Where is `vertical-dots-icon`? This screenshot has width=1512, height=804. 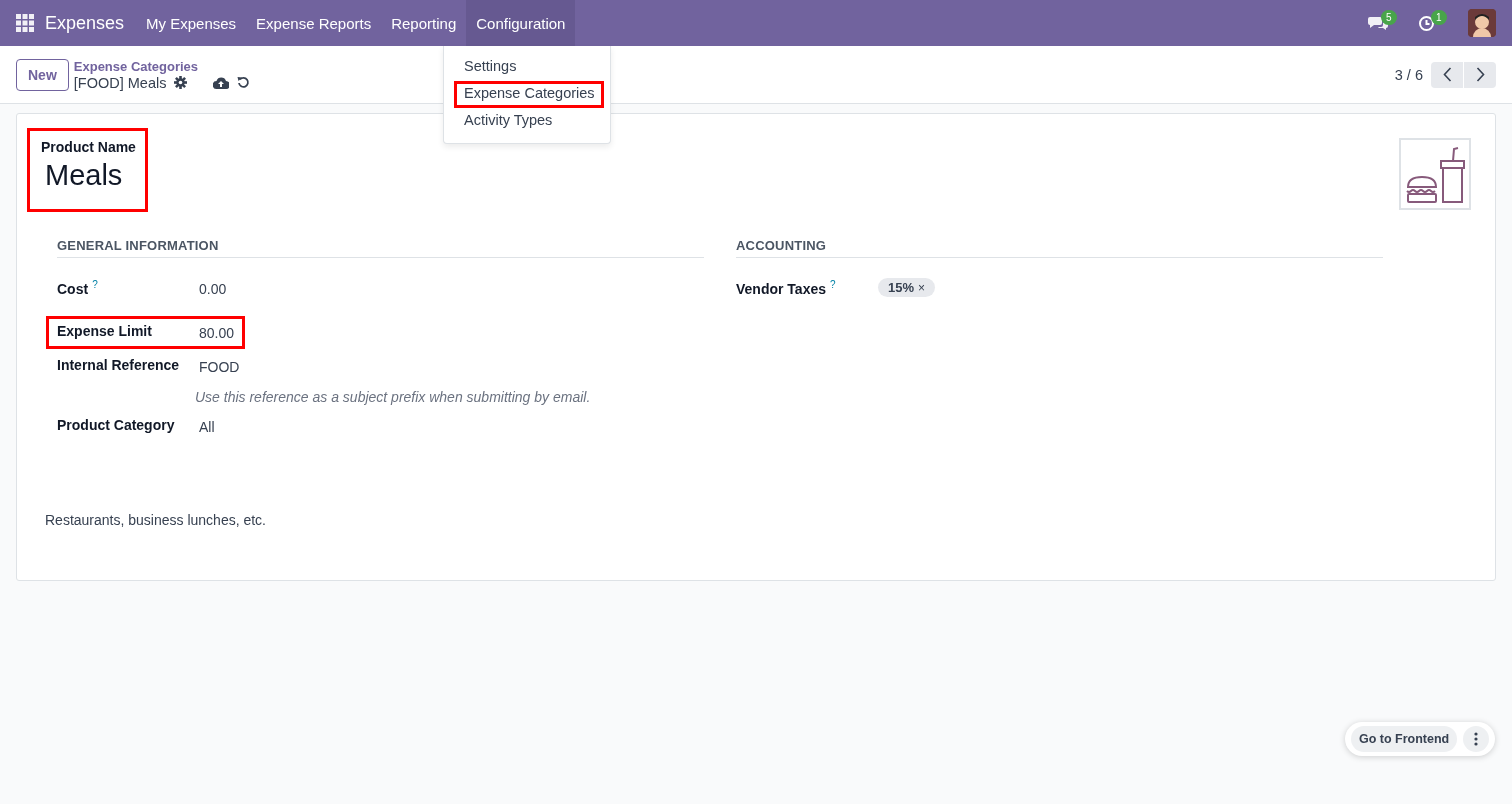
vertical-dots-icon is located at coordinates (1476, 739).